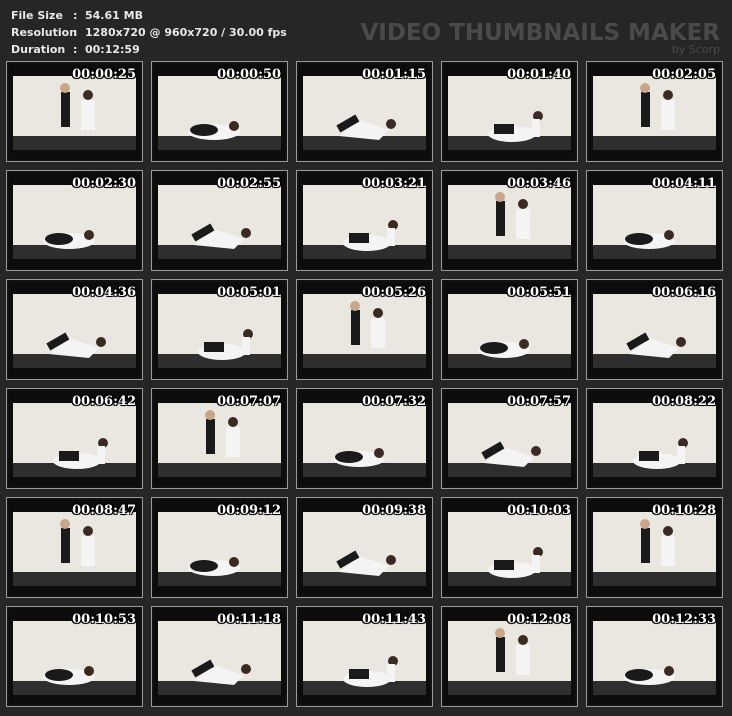 Image resolution: width=732 pixels, height=716 pixels. What do you see at coordinates (684, 74) in the screenshot?
I see `timestamp: 00:02:05` at bounding box center [684, 74].